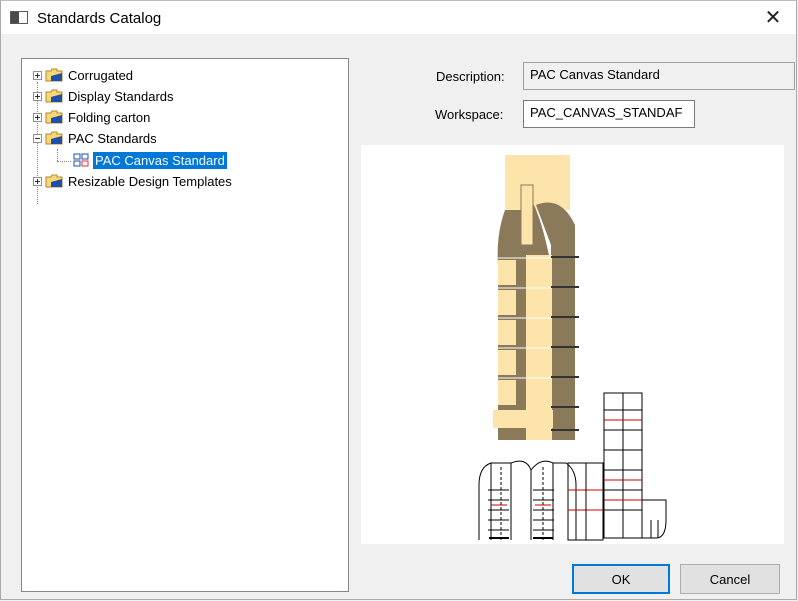  What do you see at coordinates (109, 117) in the screenshot?
I see `tree-item-label: Folding carton` at bounding box center [109, 117].